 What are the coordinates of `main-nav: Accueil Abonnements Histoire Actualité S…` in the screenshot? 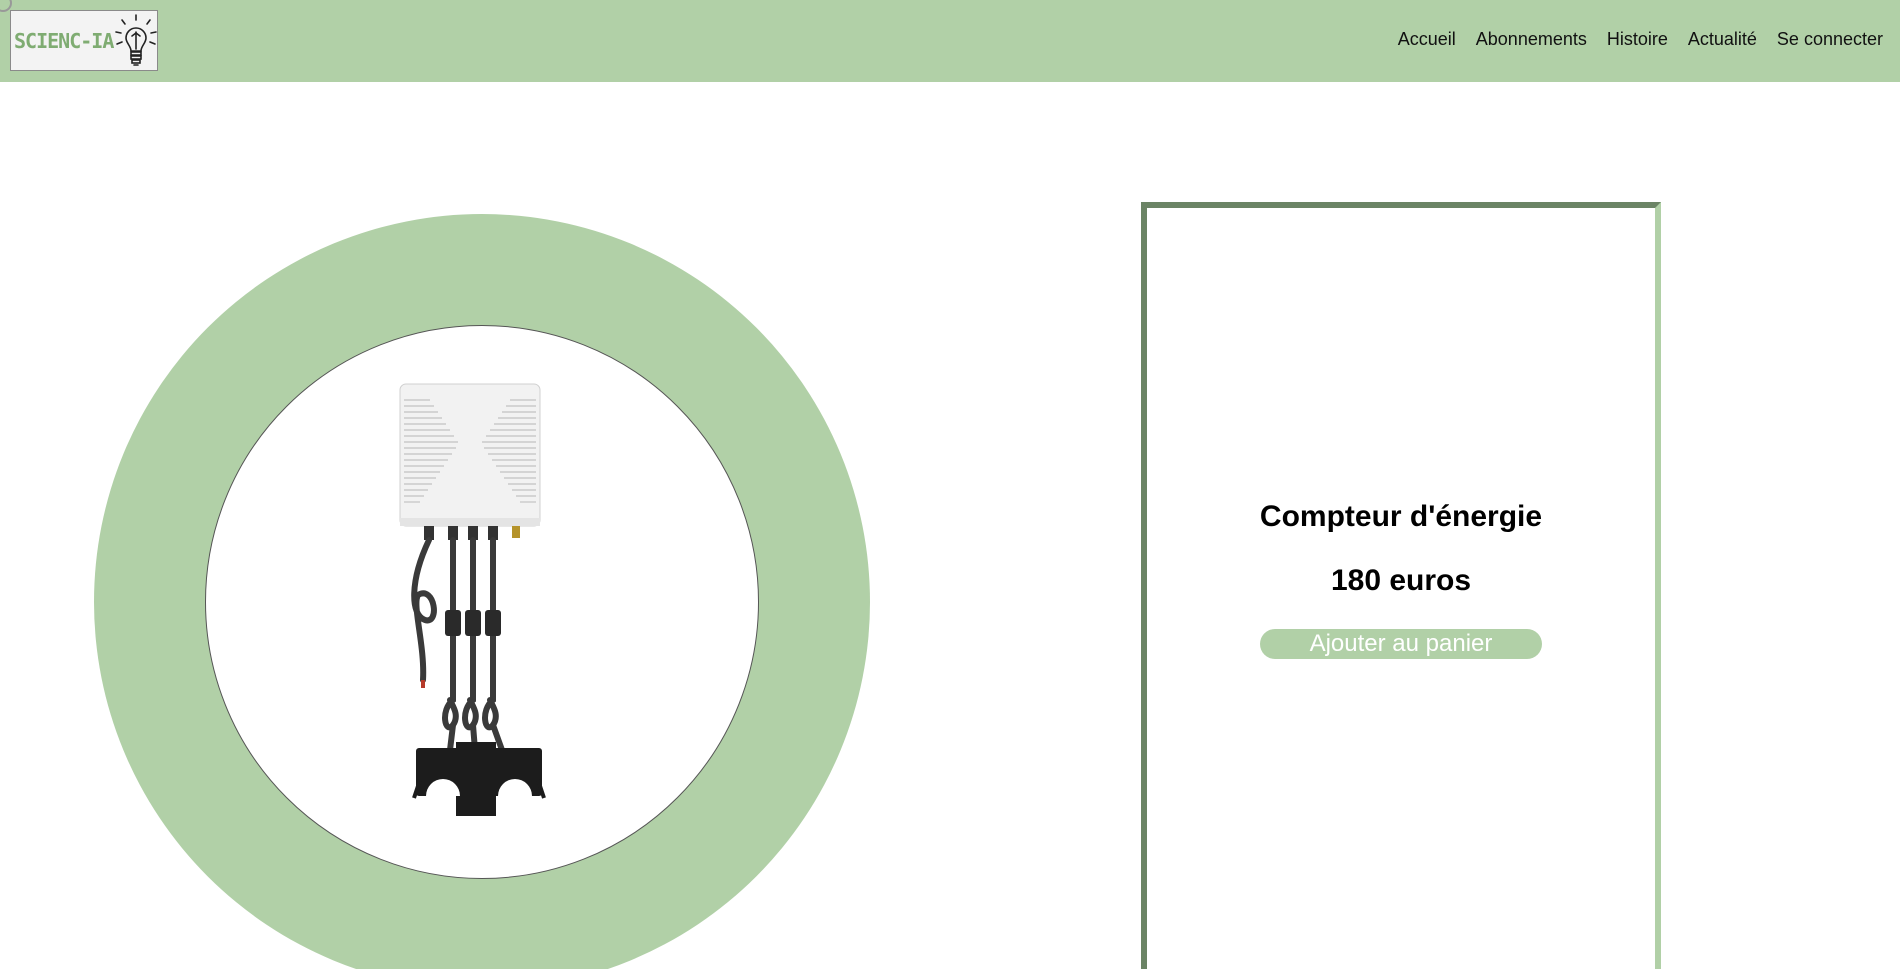 It's located at (1640, 39).